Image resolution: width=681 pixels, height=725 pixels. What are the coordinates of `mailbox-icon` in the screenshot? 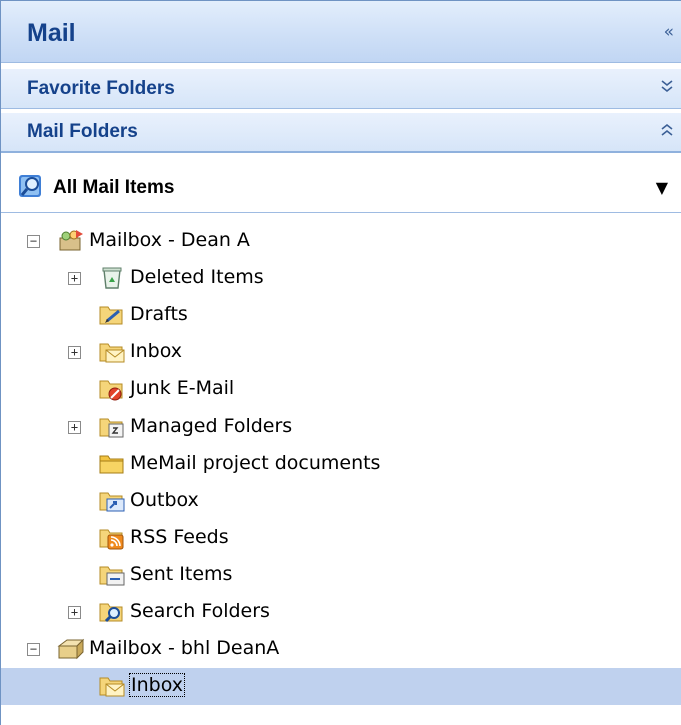 It's located at (71, 241).